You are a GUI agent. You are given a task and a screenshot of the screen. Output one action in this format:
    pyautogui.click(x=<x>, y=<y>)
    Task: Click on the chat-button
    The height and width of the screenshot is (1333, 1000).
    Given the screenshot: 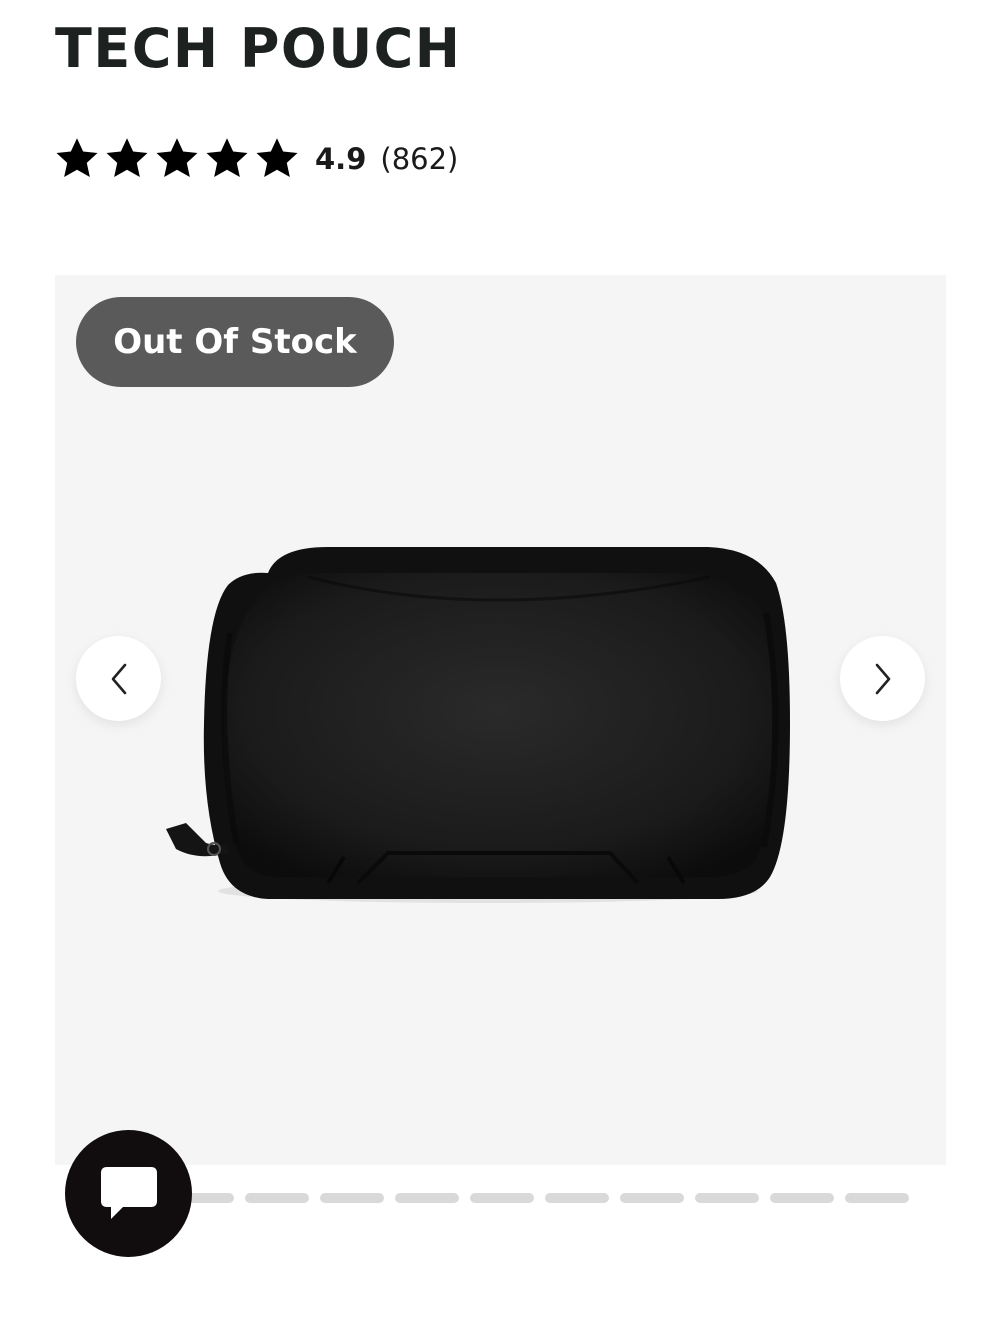 What is the action you would take?
    pyautogui.click(x=128, y=1193)
    